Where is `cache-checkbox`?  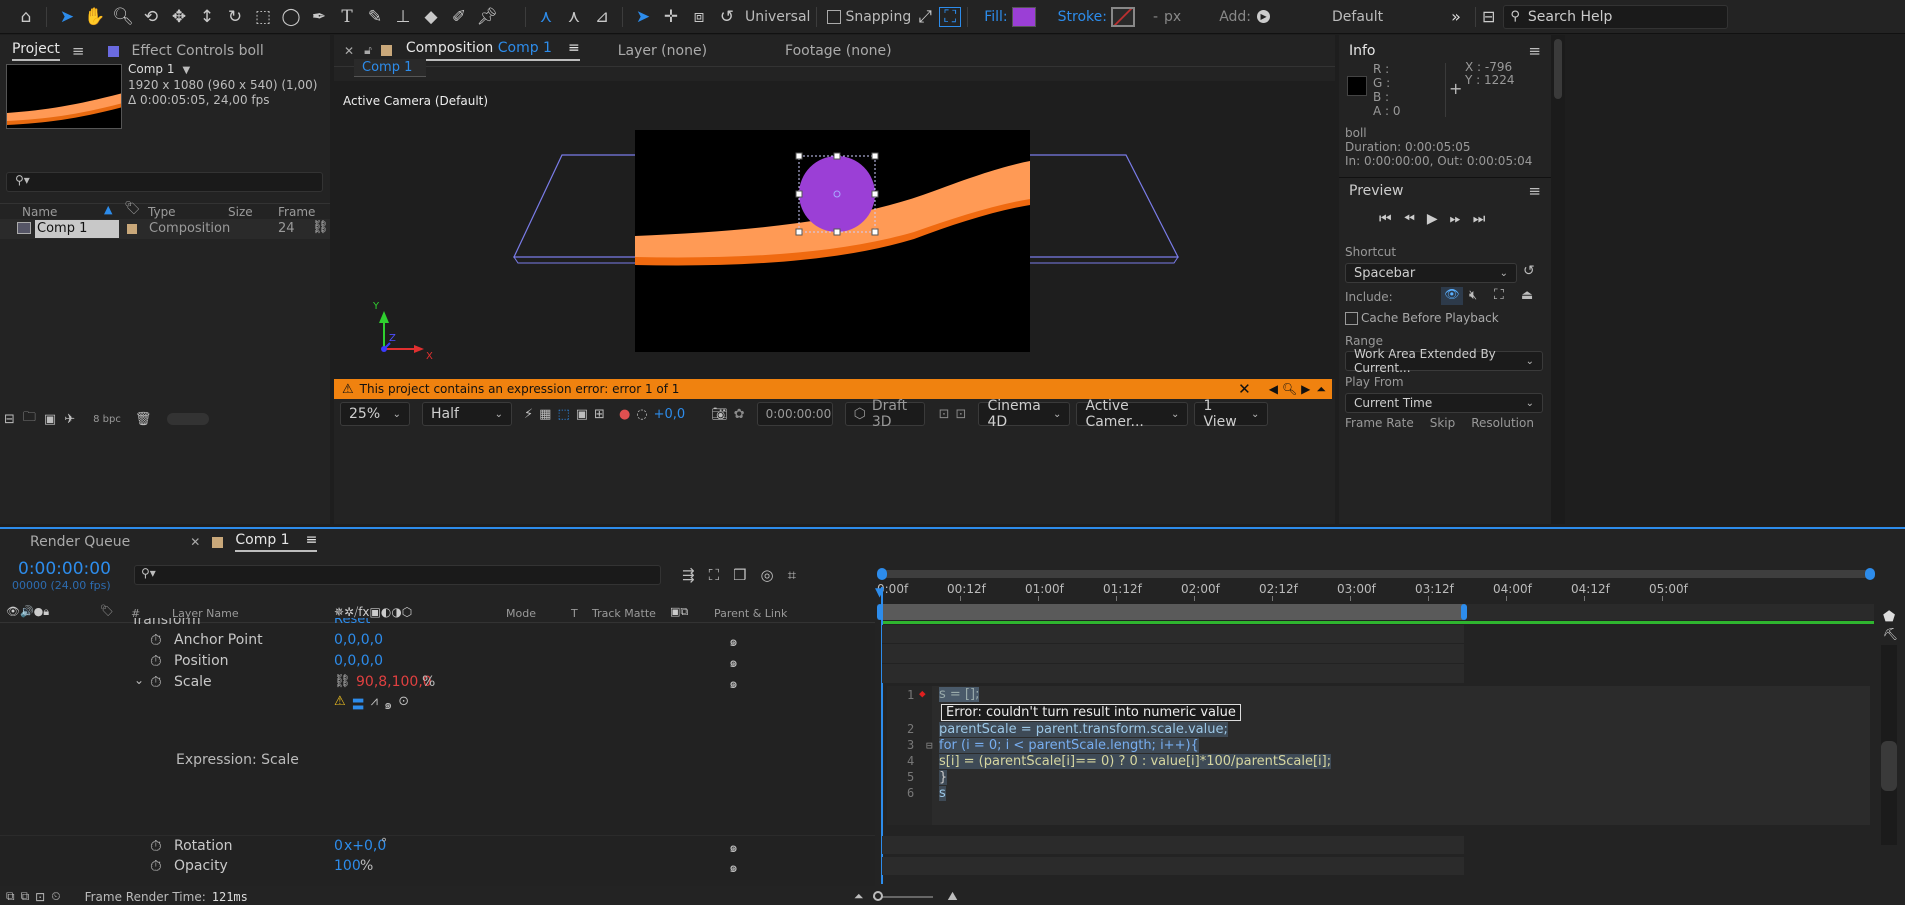 cache-checkbox is located at coordinates (1351, 318).